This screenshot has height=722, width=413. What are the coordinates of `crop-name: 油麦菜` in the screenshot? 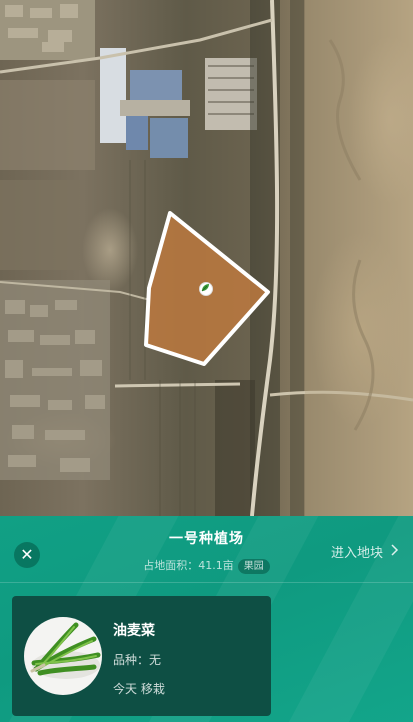 It's located at (134, 631).